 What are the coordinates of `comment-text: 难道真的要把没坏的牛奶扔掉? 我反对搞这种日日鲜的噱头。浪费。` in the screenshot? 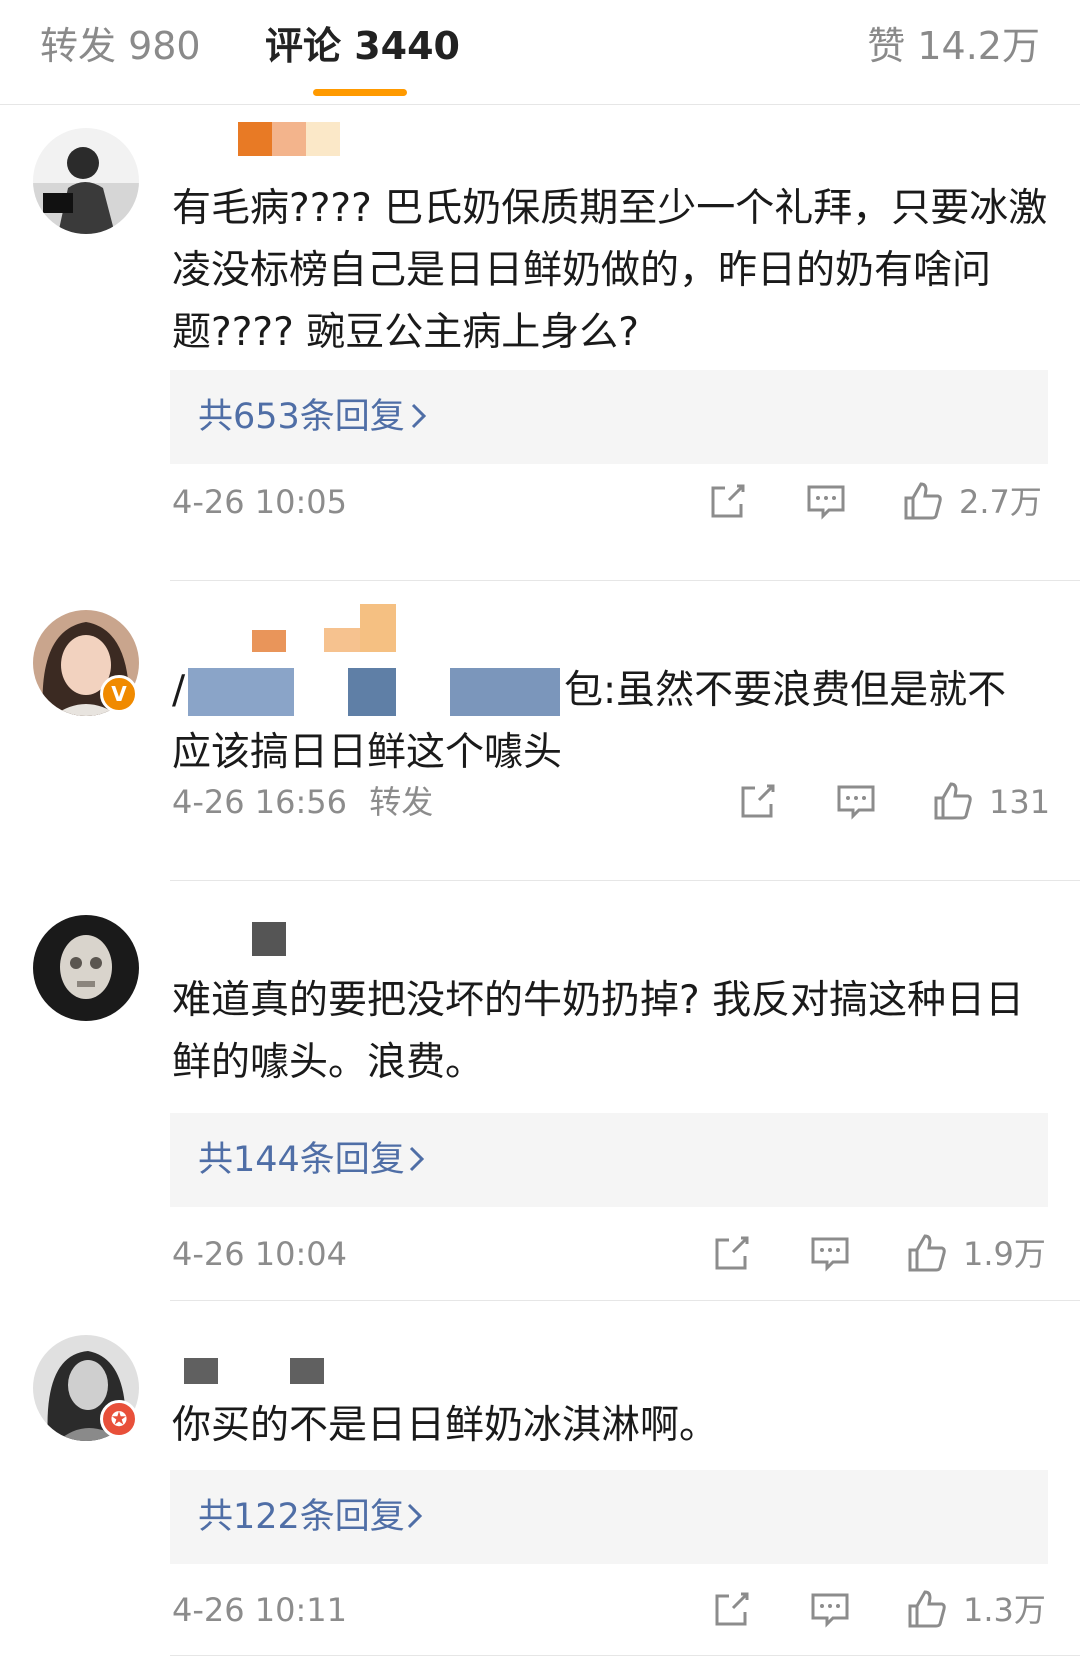 It's located at (598, 1031).